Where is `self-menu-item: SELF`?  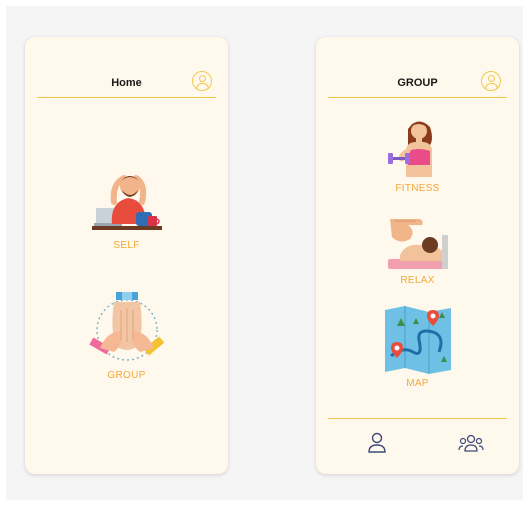 self-menu-item: SELF is located at coordinates (126, 206).